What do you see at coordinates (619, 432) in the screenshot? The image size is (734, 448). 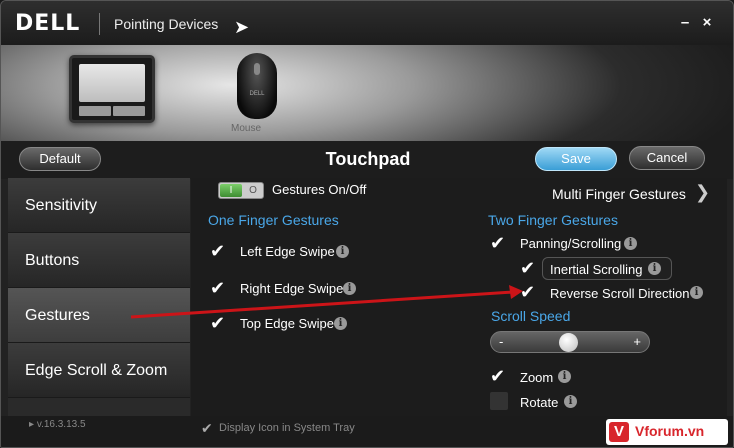 I see `watermark-badge: V` at bounding box center [619, 432].